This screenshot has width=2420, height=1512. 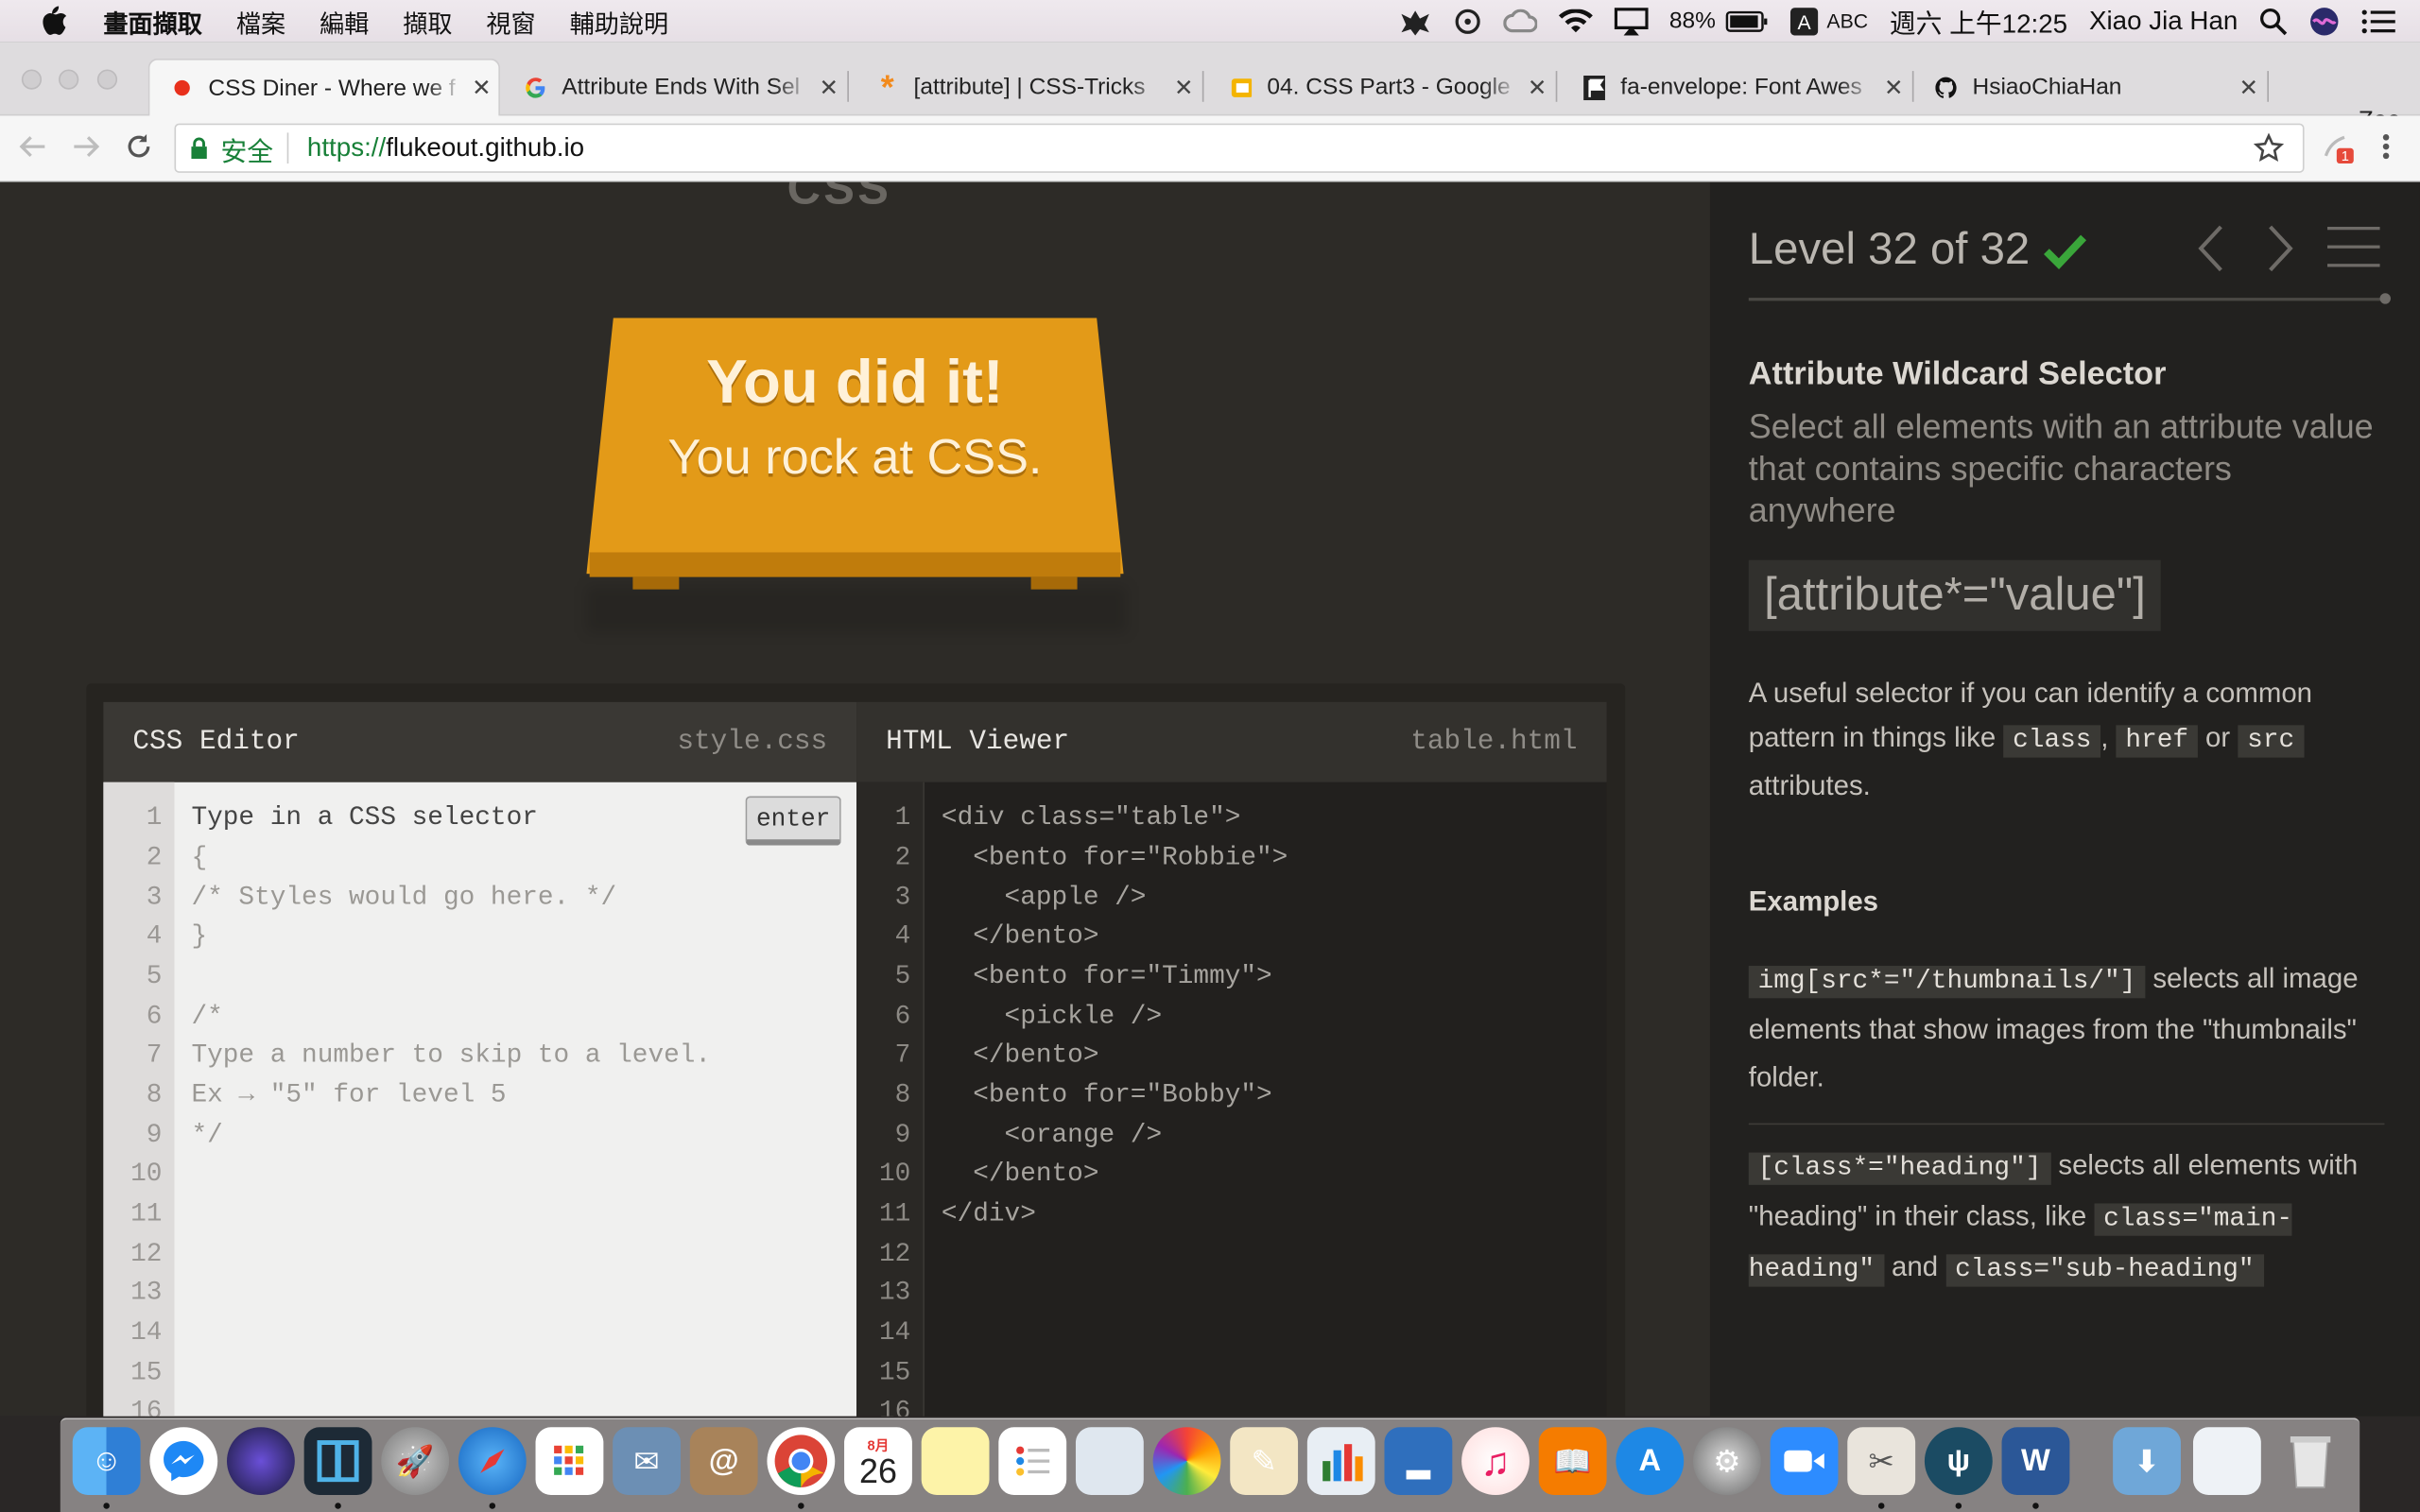 I want to click on calendar-icon: 8月 26, so click(x=878, y=1461).